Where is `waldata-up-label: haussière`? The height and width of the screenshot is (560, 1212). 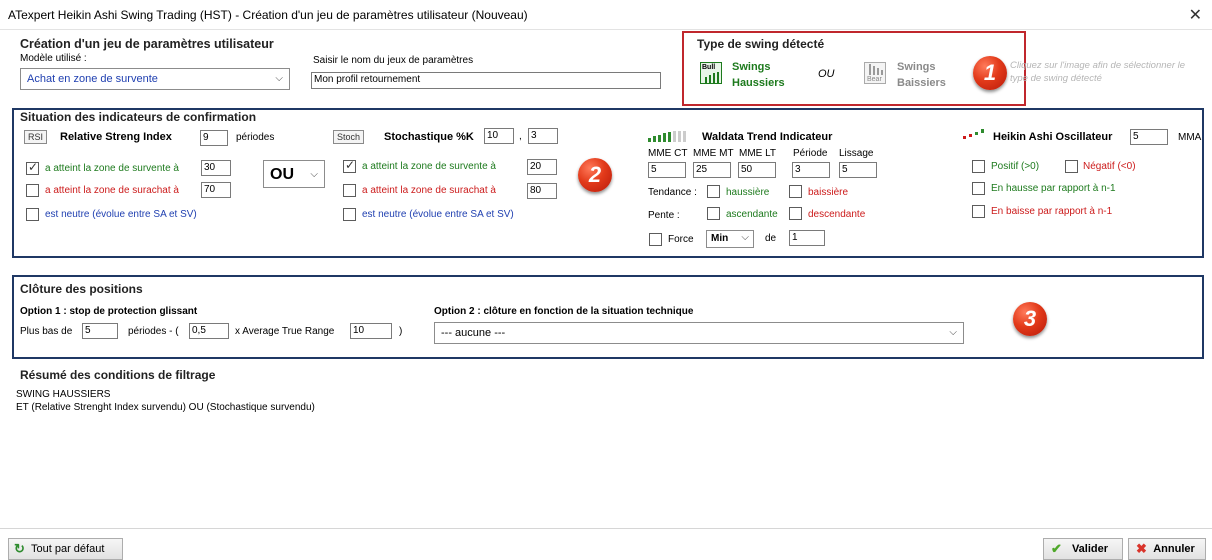 waldata-up-label: haussière is located at coordinates (748, 192).